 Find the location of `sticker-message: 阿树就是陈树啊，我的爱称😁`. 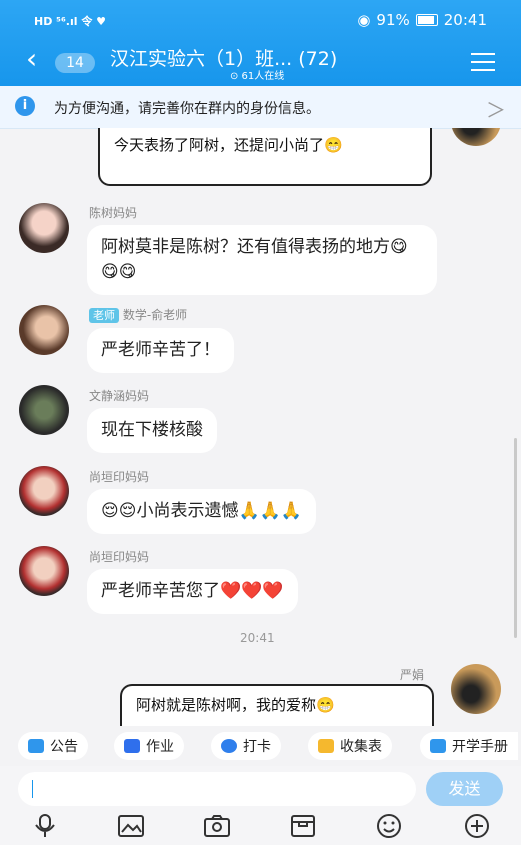

sticker-message: 阿树就是陈树啊，我的爱称😁 is located at coordinates (277, 705).